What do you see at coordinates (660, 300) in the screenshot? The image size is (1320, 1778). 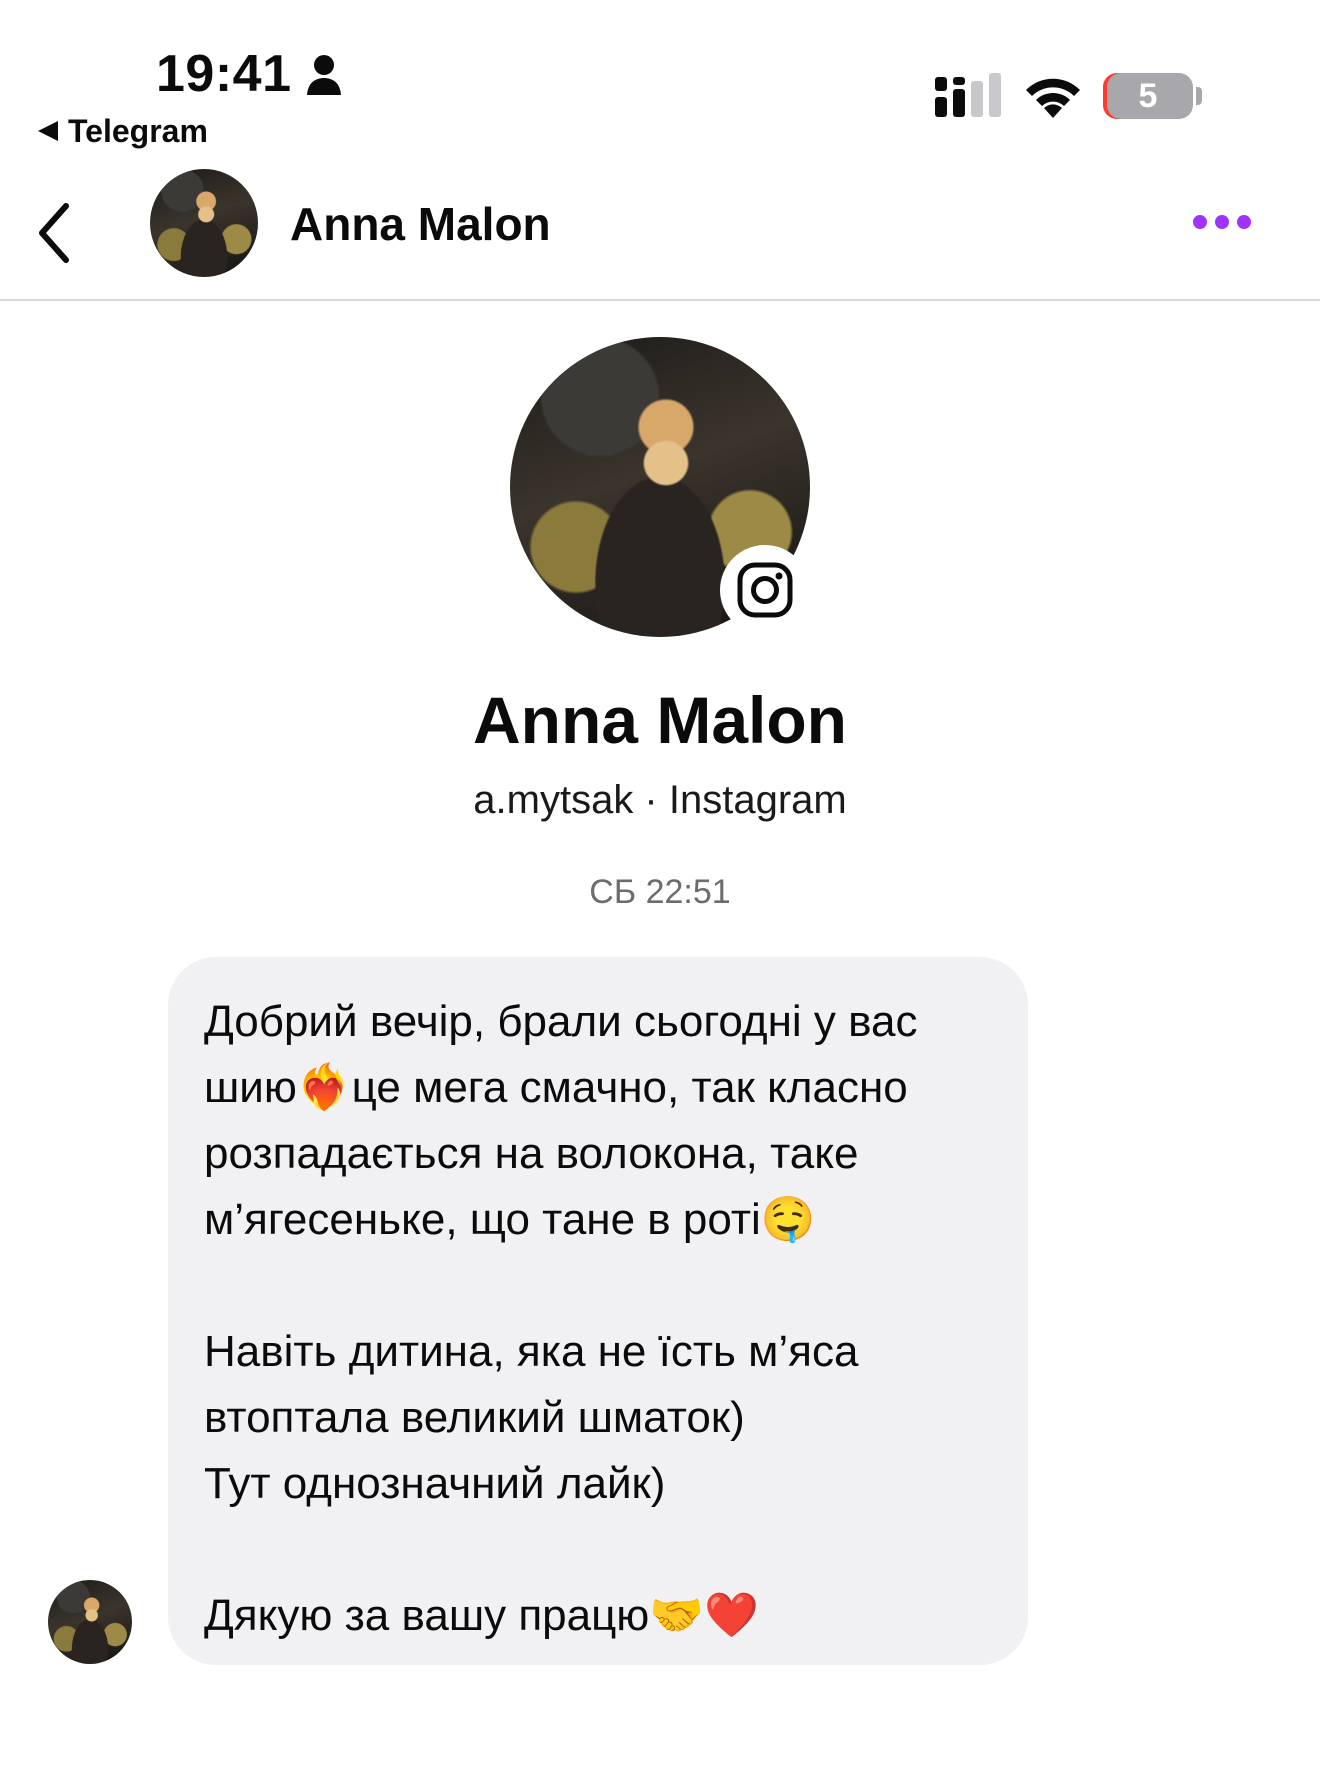 I see `header-divider` at bounding box center [660, 300].